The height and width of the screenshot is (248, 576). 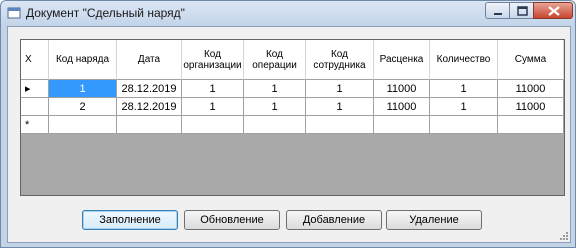 I want to click on new-row: *, so click(x=292, y=125).